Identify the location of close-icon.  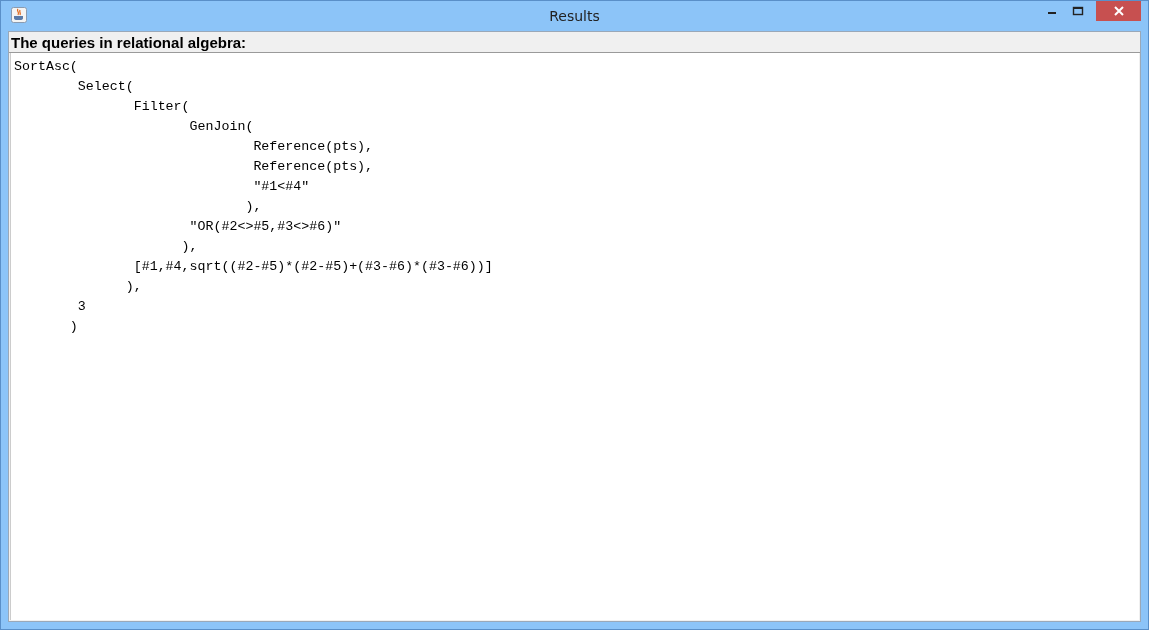
(1118, 11).